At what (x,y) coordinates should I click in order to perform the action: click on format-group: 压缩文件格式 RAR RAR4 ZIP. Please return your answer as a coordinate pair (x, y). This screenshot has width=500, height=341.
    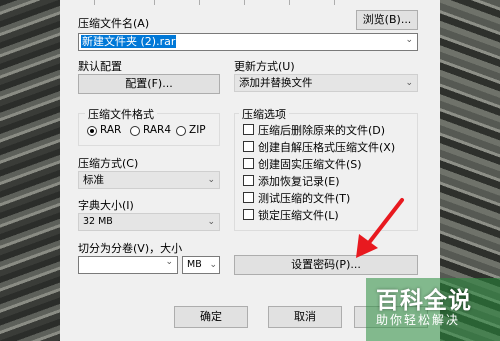
    Looking at the image, I should click on (149, 126).